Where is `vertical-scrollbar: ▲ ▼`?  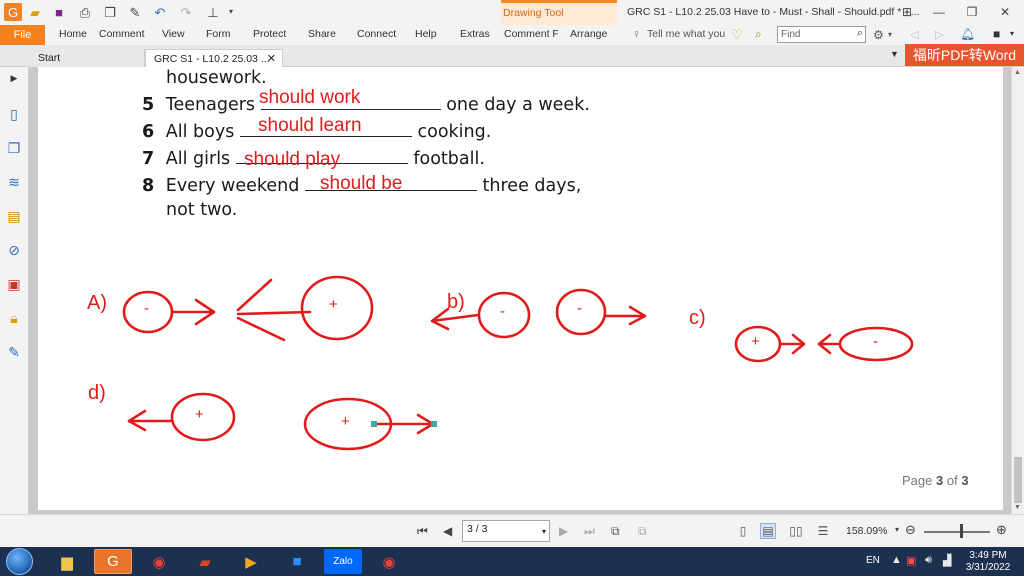 vertical-scrollbar: ▲ ▼ is located at coordinates (1017, 290).